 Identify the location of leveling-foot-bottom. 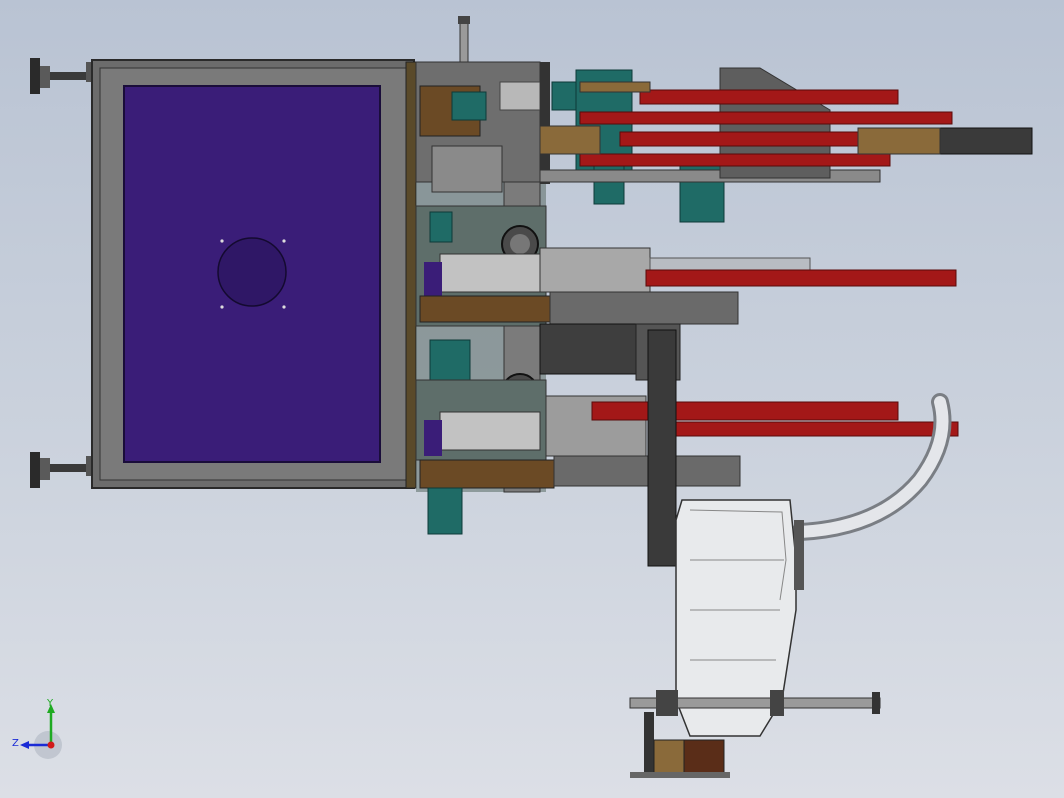
(63, 470).